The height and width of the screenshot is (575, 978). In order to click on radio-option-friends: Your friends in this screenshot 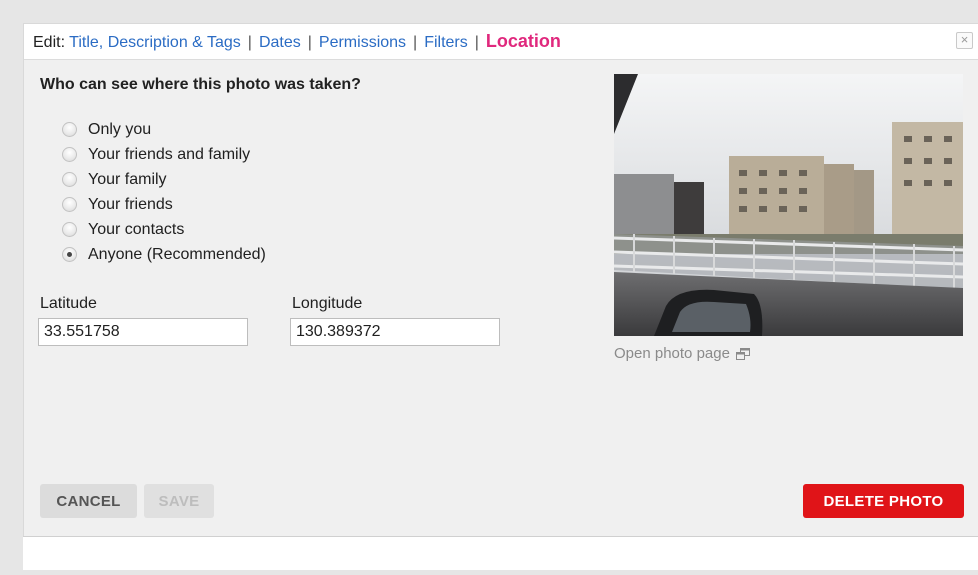, I will do `click(164, 204)`.